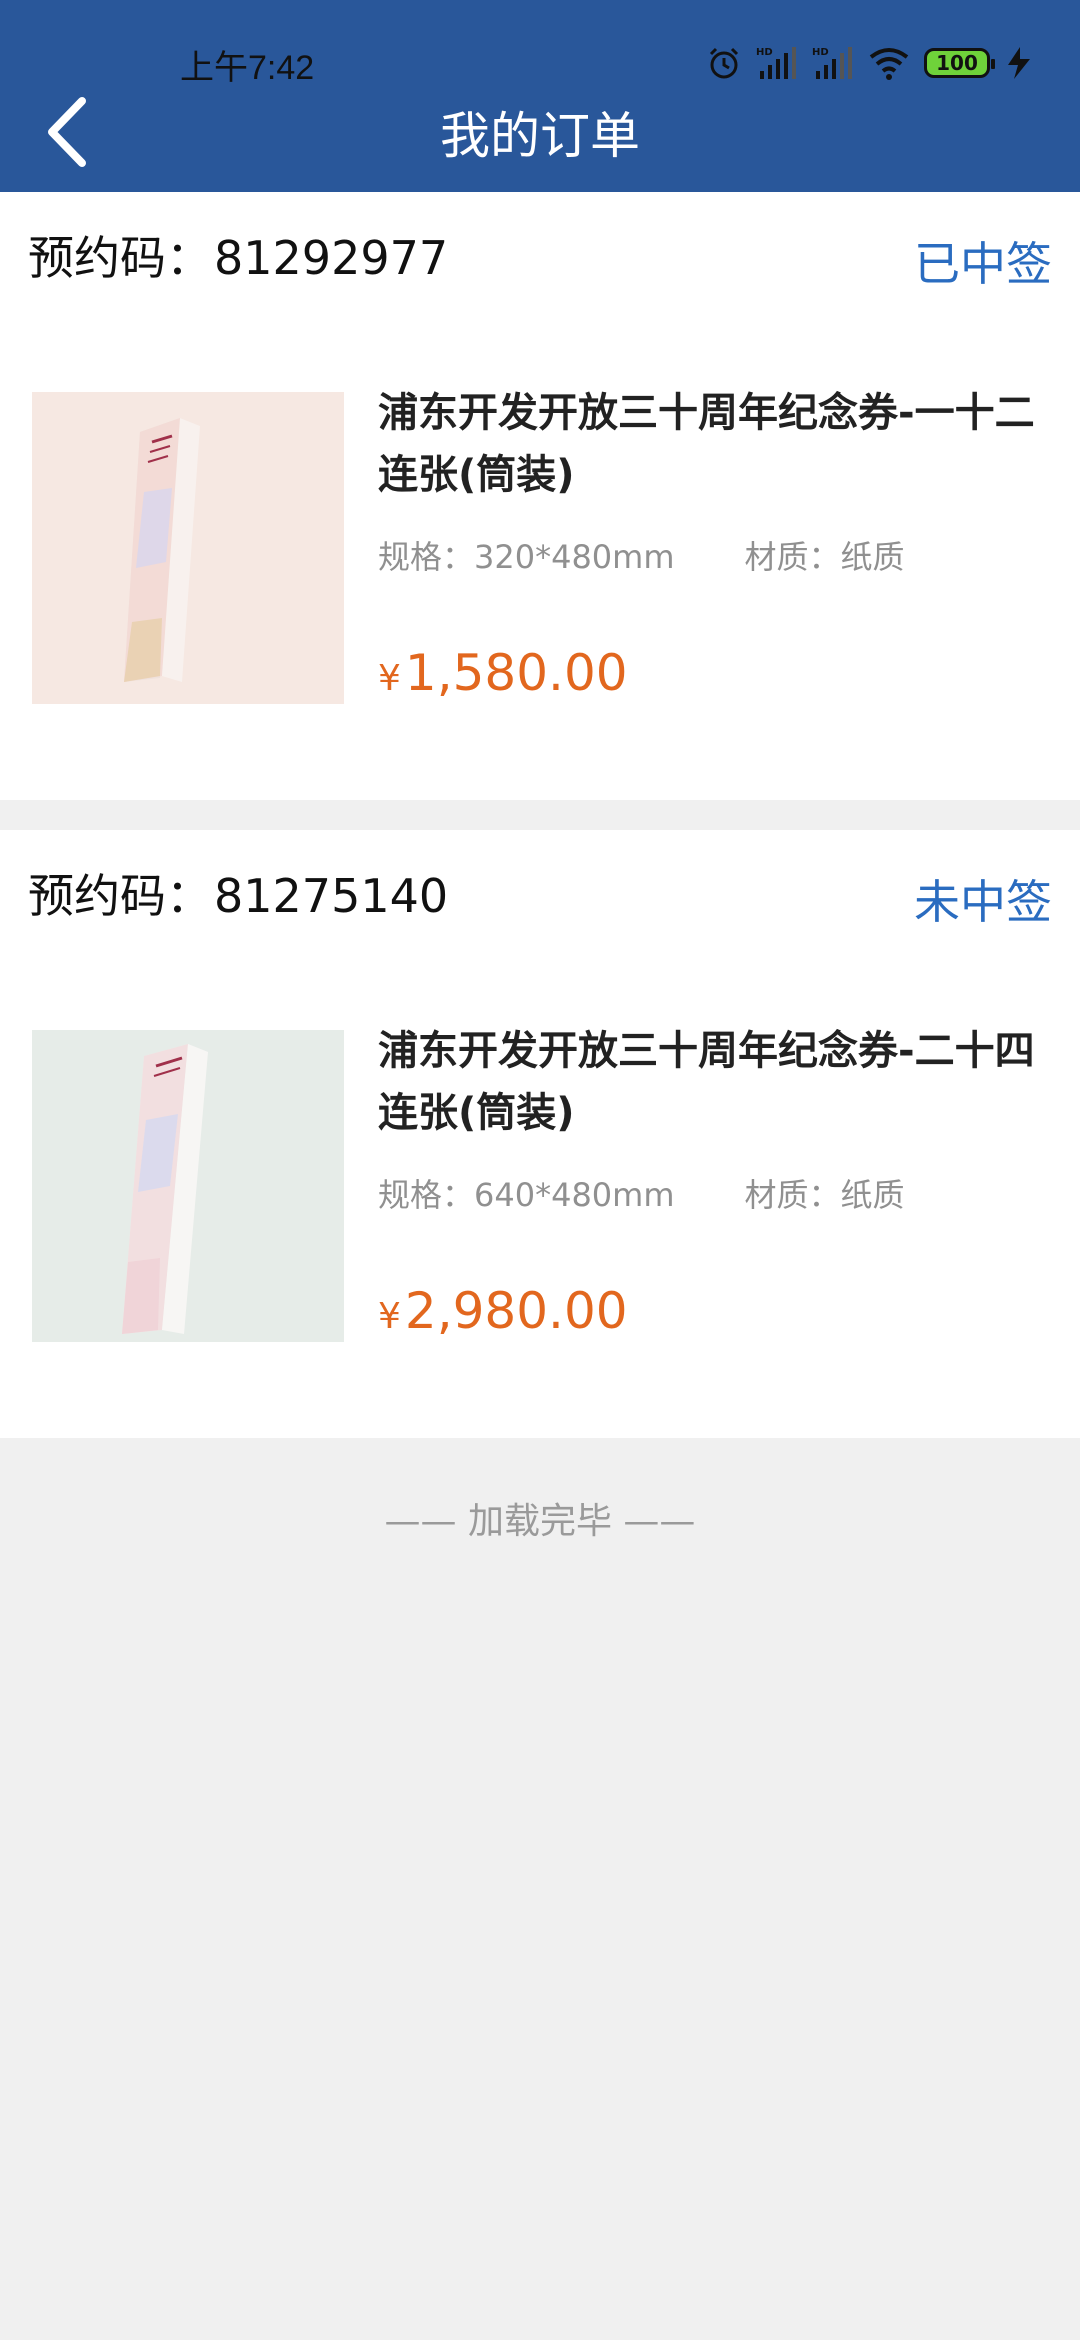  What do you see at coordinates (708, 1193) in the screenshot?
I see `product-specs: 规格：640*480mm 材质：纸质` at bounding box center [708, 1193].